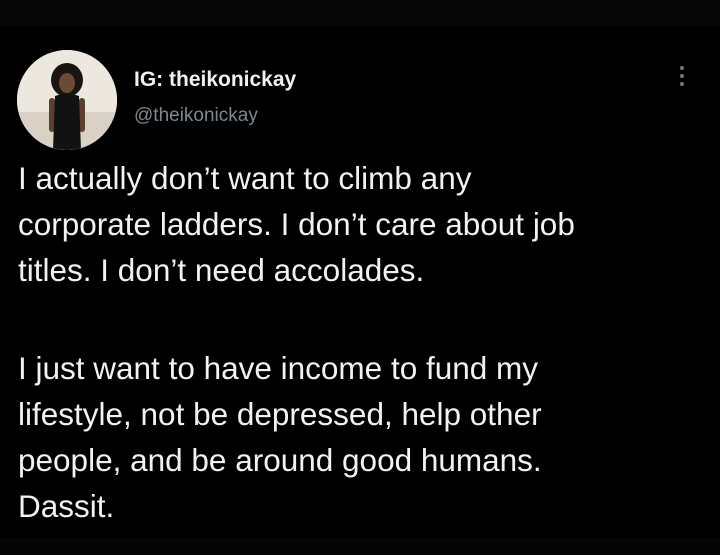 The image size is (720, 555). Describe the element at coordinates (280, 460) in the screenshot. I see `tweet-line: people, and be around good humans.` at that location.